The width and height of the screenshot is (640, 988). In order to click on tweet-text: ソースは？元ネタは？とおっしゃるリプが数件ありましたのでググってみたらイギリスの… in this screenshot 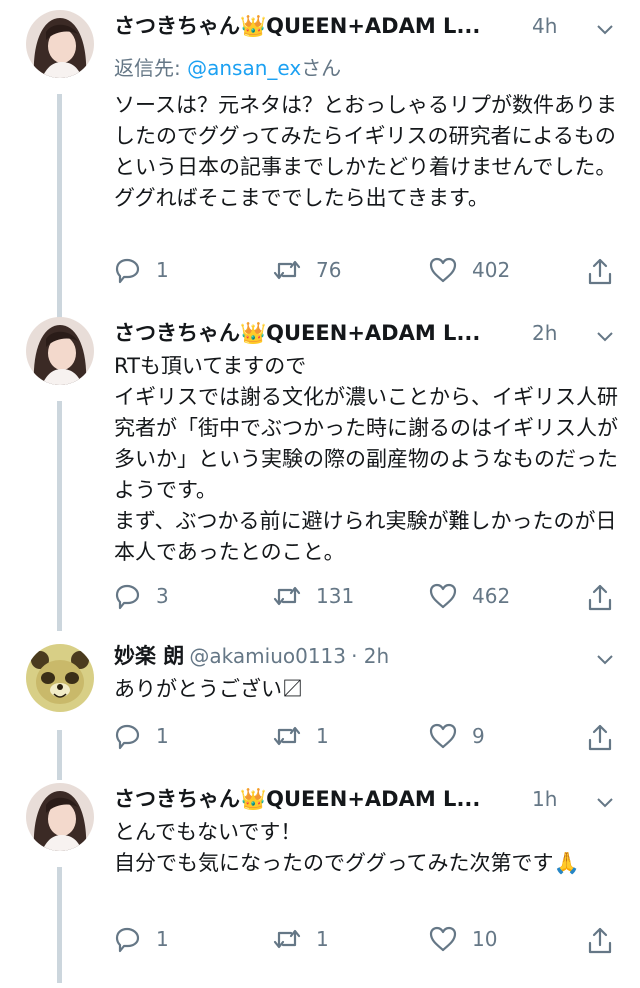, I will do `click(365, 151)`.